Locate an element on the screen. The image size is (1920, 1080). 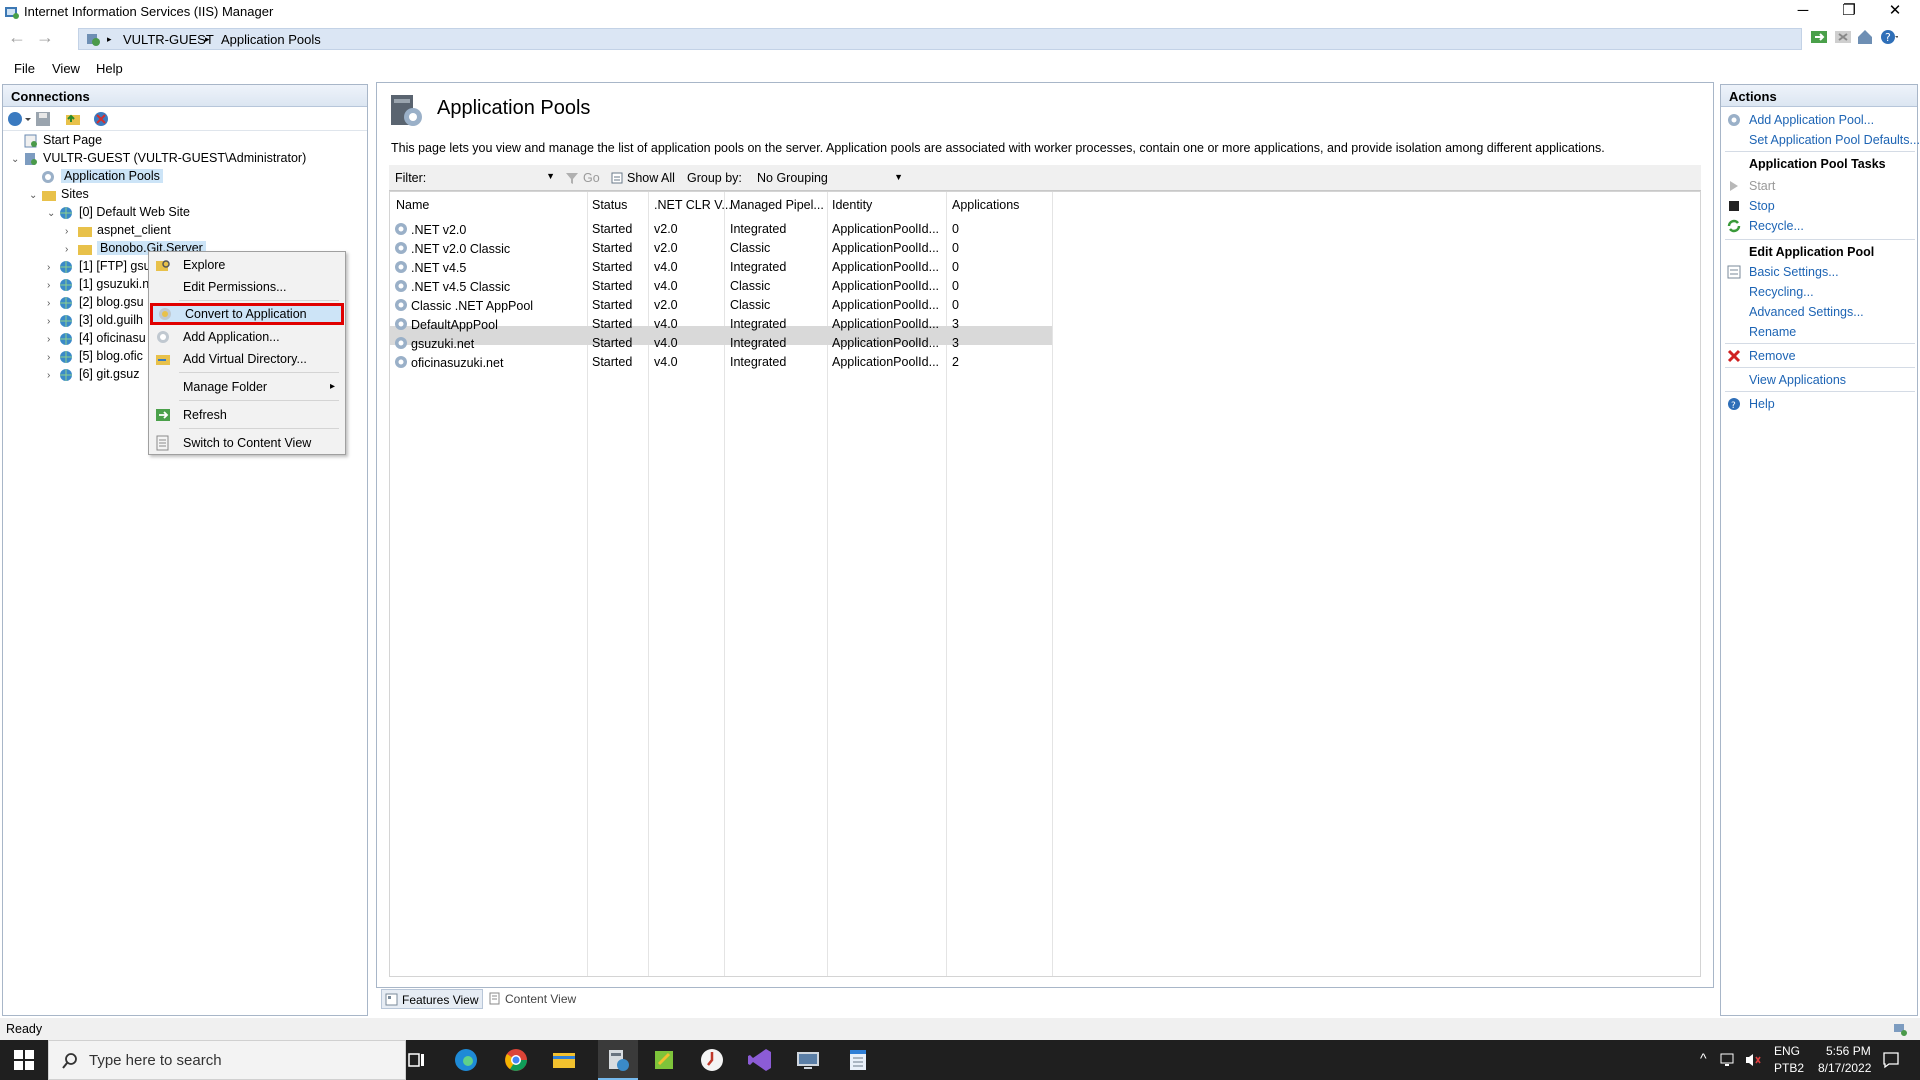
notifications-icon is located at coordinates (1891, 1060).